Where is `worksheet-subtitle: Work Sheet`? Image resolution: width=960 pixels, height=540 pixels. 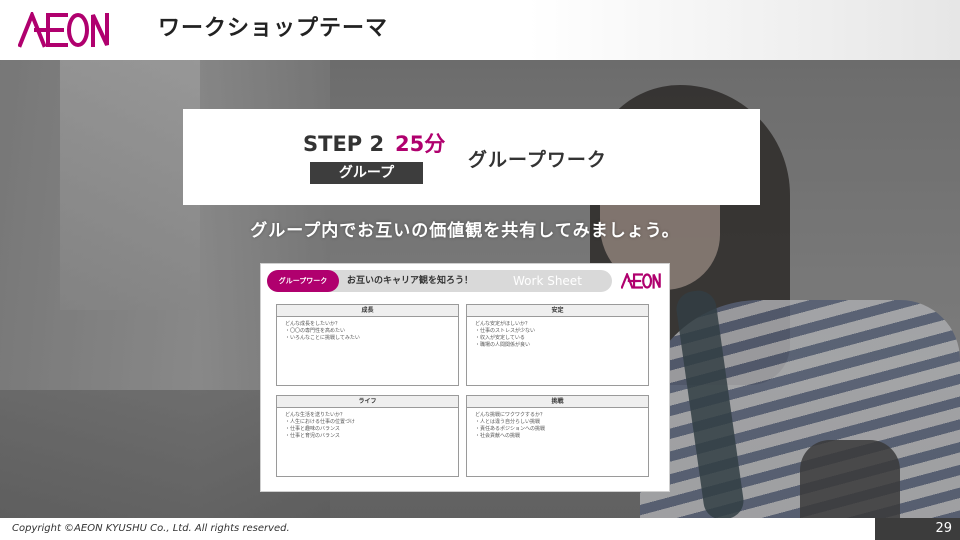
worksheet-subtitle: Work Sheet is located at coordinates (547, 281).